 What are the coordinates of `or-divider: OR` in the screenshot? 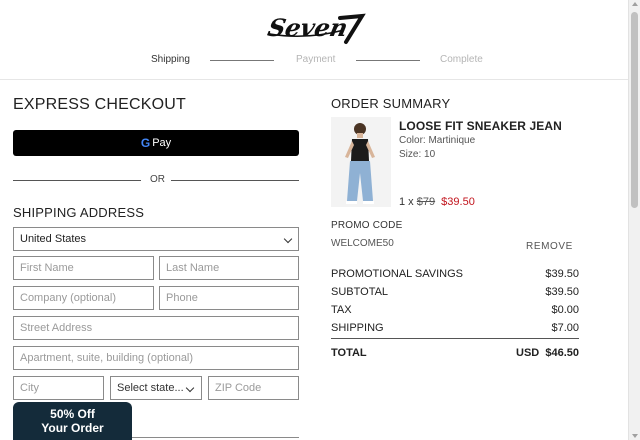 It's located at (156, 180).